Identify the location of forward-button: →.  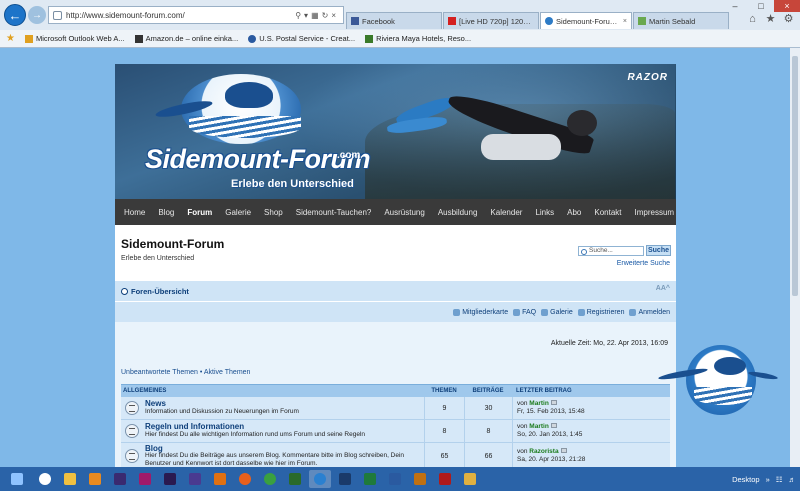
(37, 15).